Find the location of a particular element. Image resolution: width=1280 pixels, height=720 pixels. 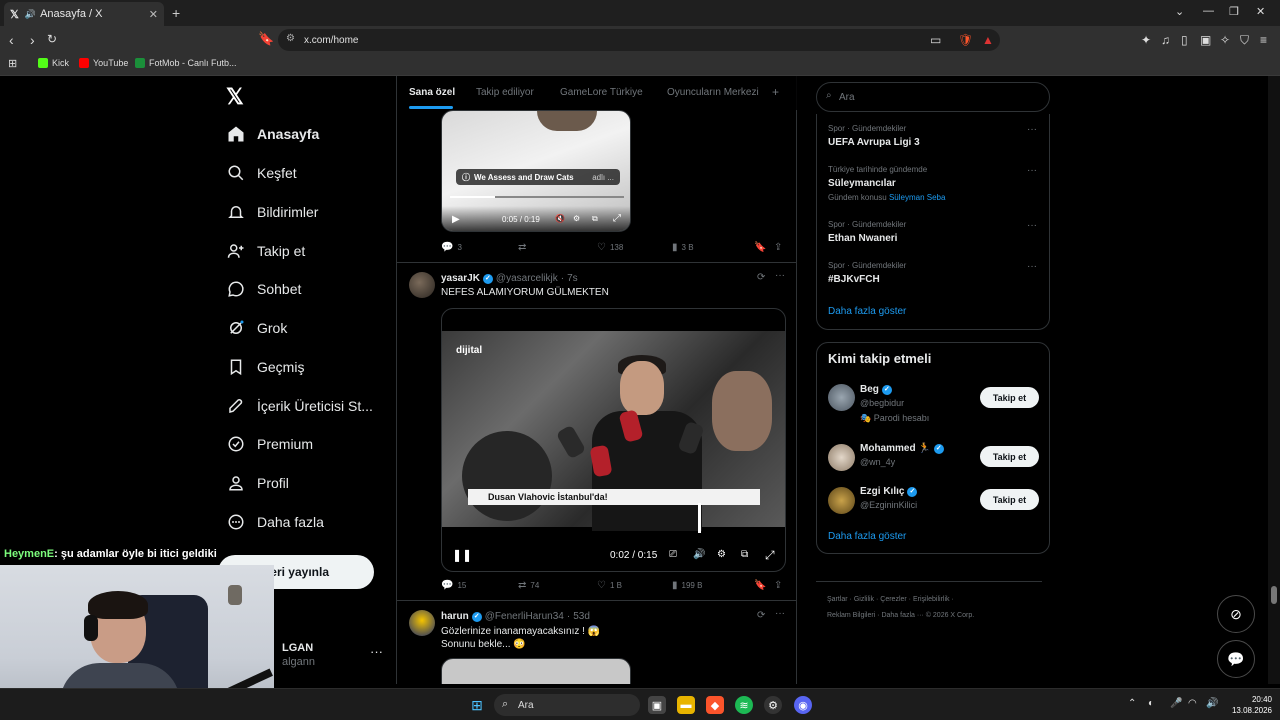

like-button: ♡ 1 B is located at coordinates (609, 585).